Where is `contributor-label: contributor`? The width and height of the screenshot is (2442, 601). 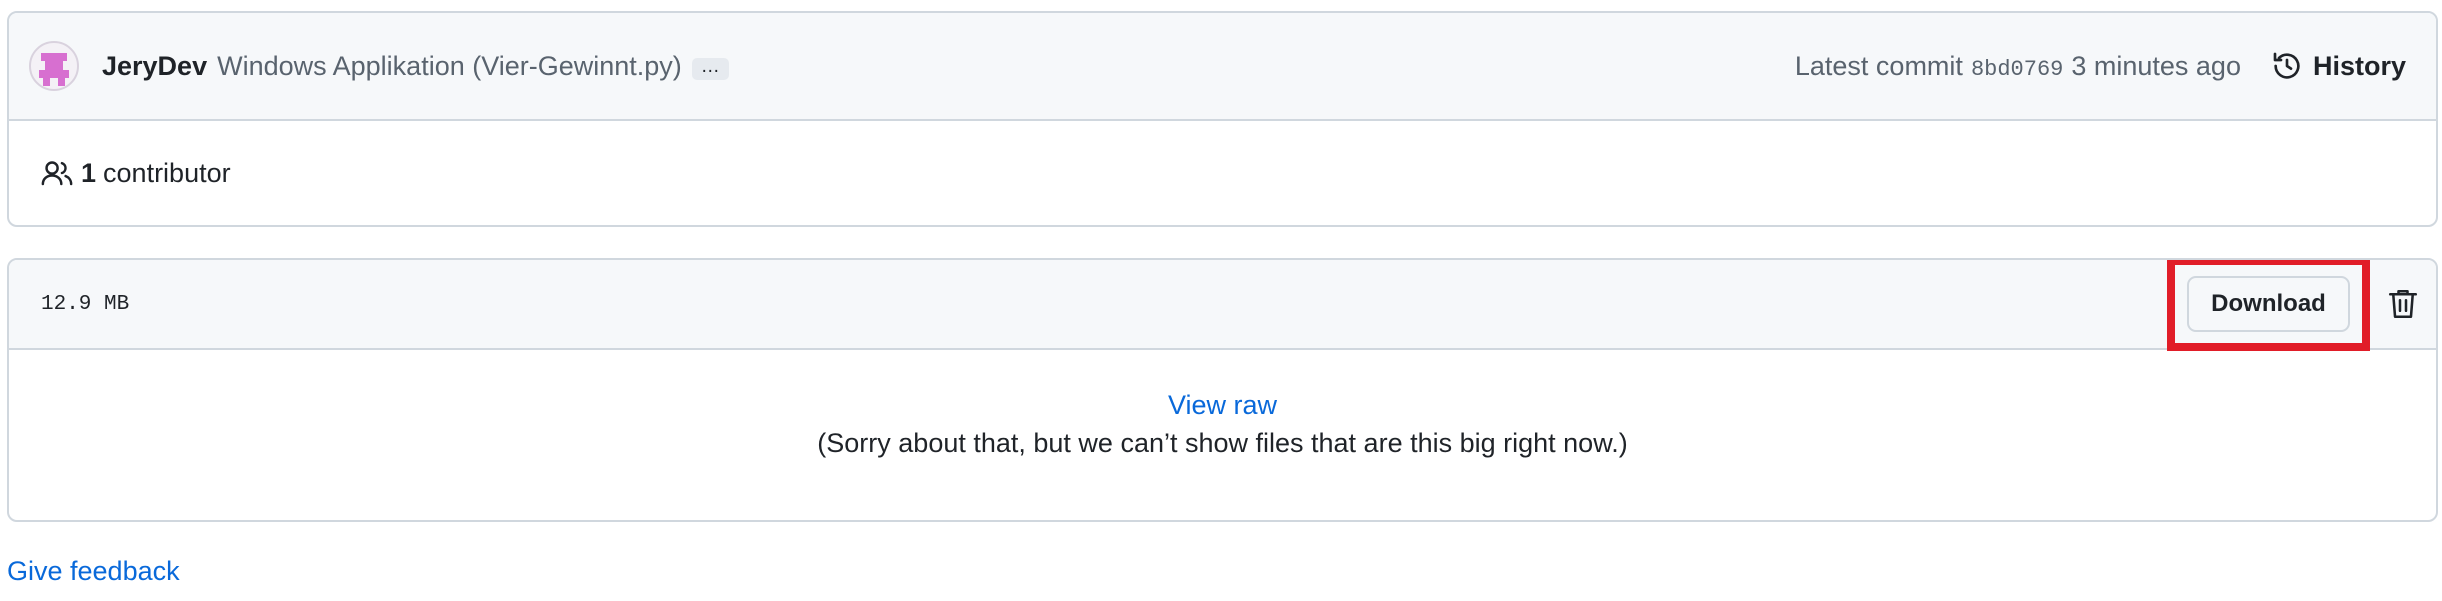
contributor-label: contributor is located at coordinates (167, 172).